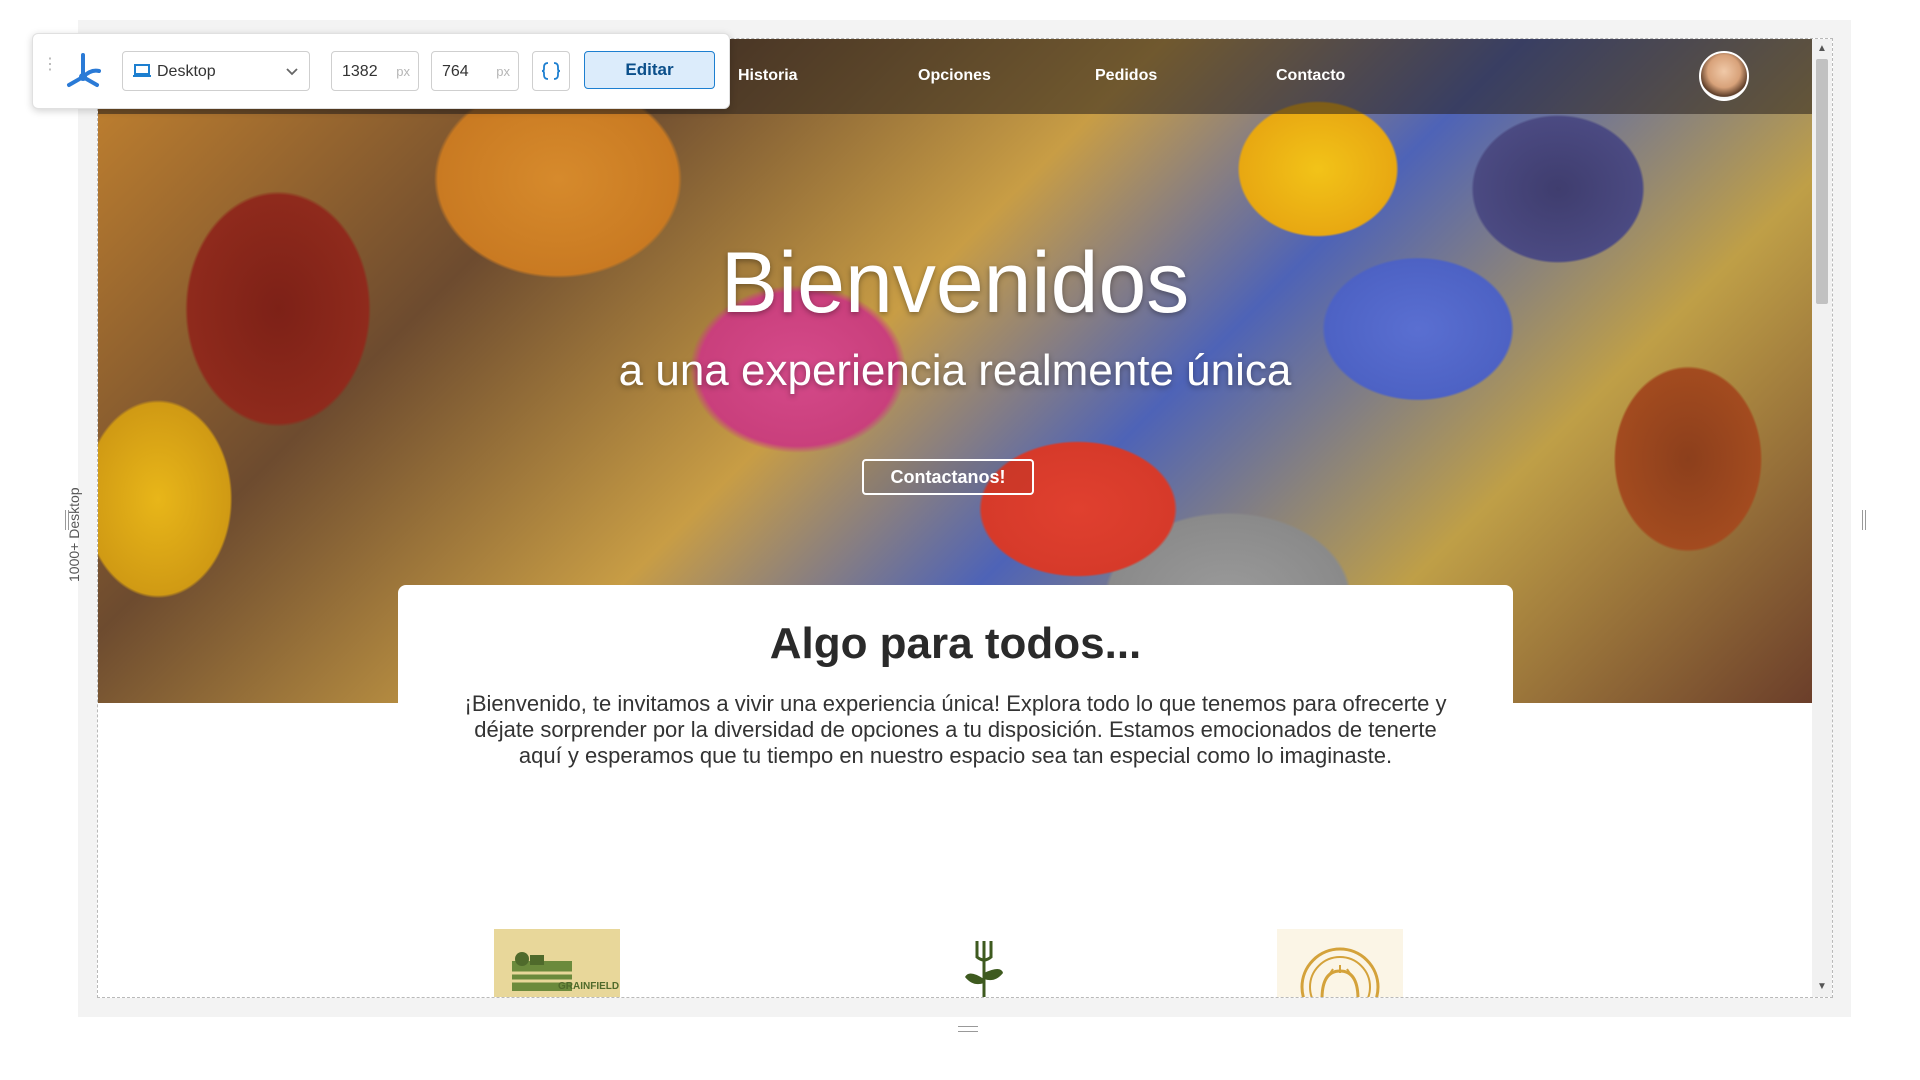 The height and width of the screenshot is (1080, 1920). Describe the element at coordinates (1822, 181) in the screenshot. I see `scroll-thumb` at that location.